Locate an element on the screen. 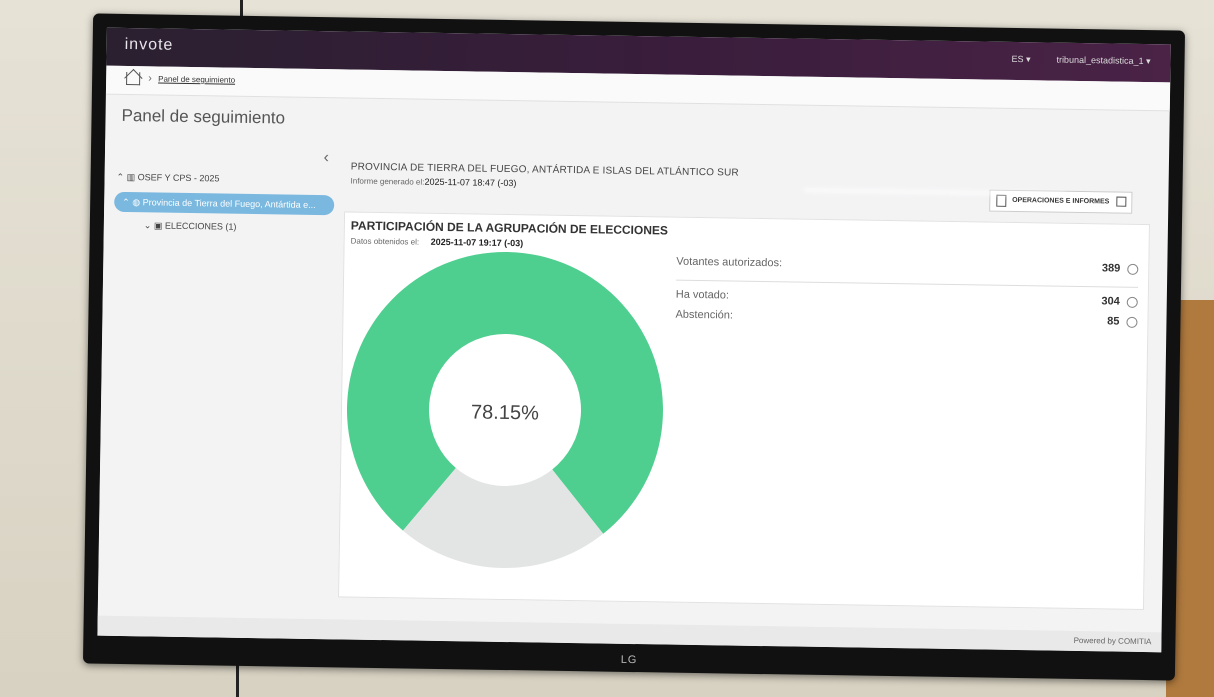  participation-percentage: 78.15% is located at coordinates (505, 412).